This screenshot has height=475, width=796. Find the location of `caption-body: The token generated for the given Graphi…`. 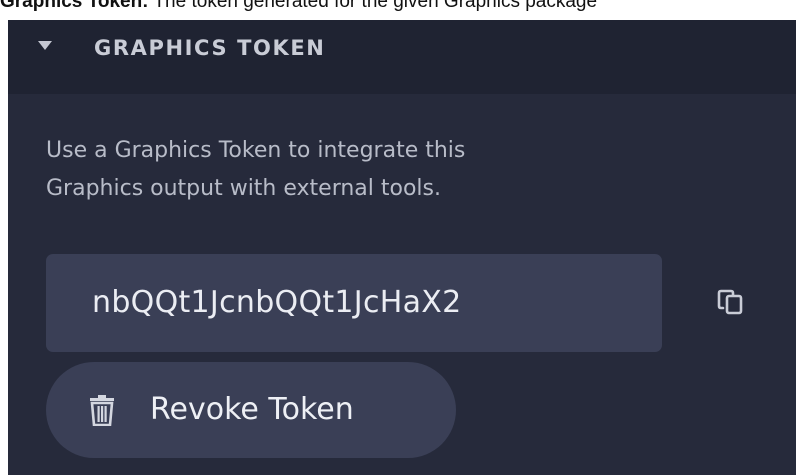

caption-body: The token generated for the given Graphi… is located at coordinates (375, 6).